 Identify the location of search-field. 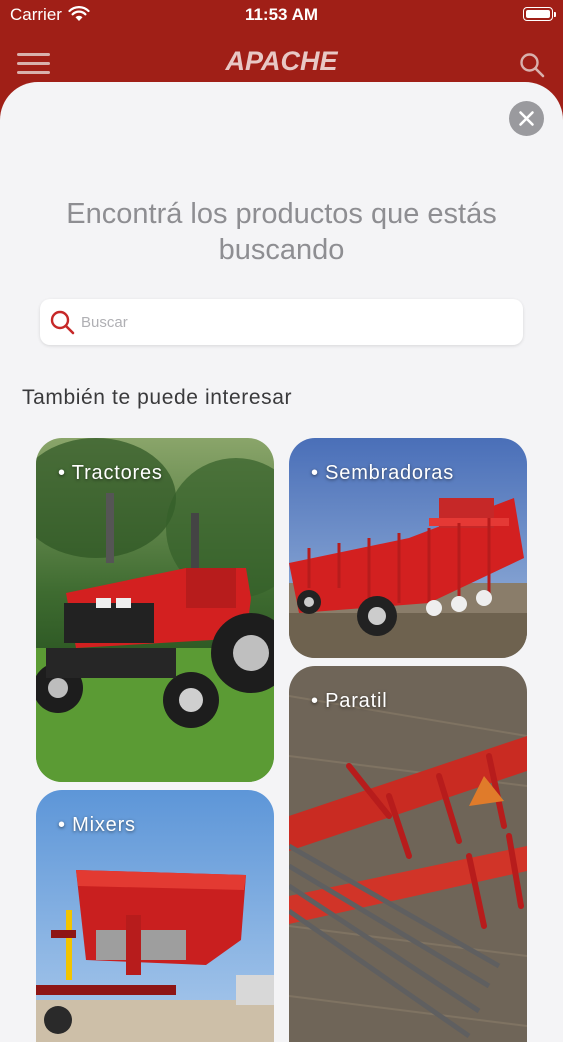
(281, 322).